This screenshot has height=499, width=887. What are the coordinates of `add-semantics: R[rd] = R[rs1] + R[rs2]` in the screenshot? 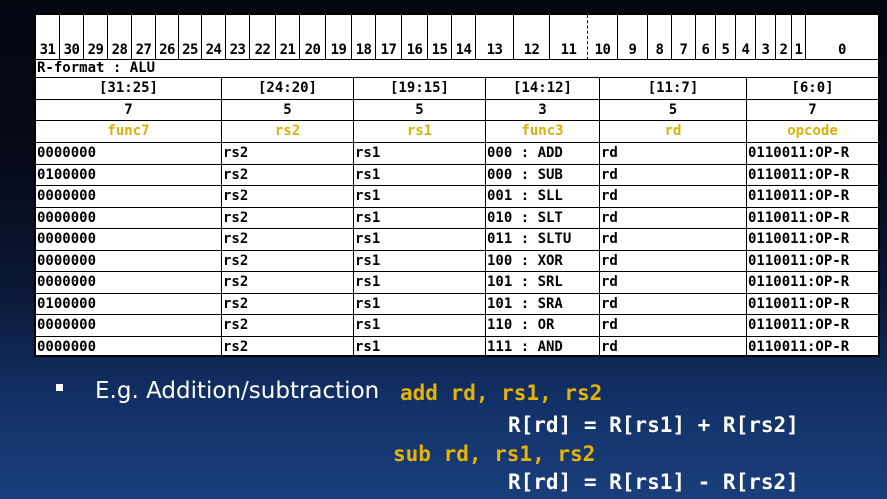 It's located at (653, 425).